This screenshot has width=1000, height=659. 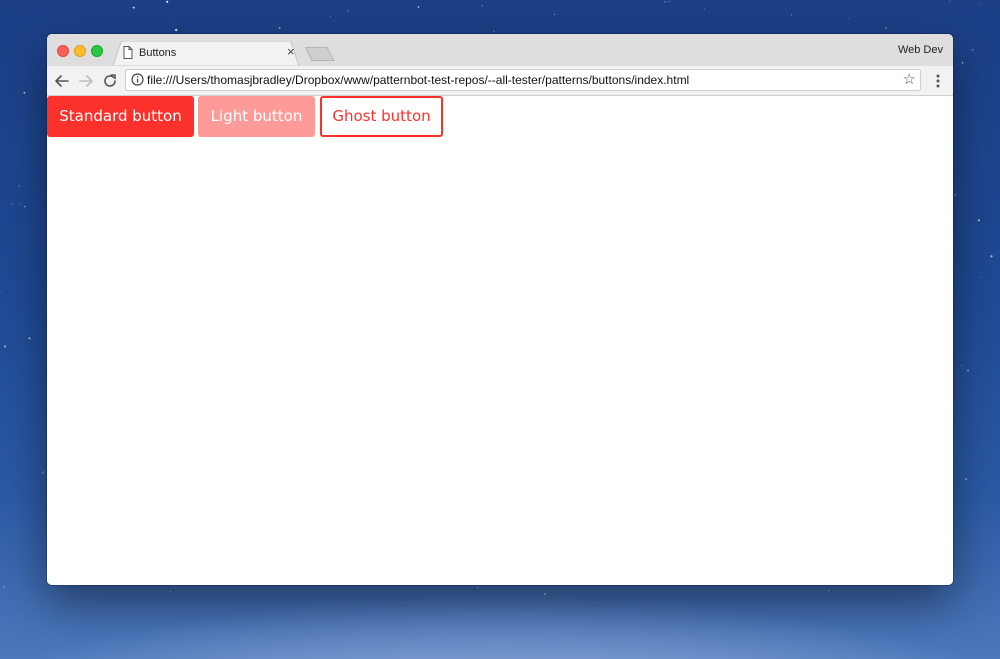 What do you see at coordinates (920, 50) in the screenshot?
I see `profile-label: Web Dev` at bounding box center [920, 50].